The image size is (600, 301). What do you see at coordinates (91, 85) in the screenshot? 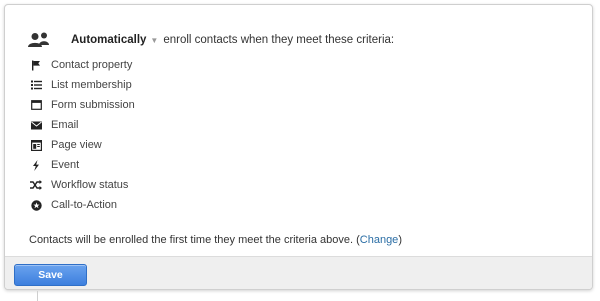
I see `criteria-label: List membership` at bounding box center [91, 85].